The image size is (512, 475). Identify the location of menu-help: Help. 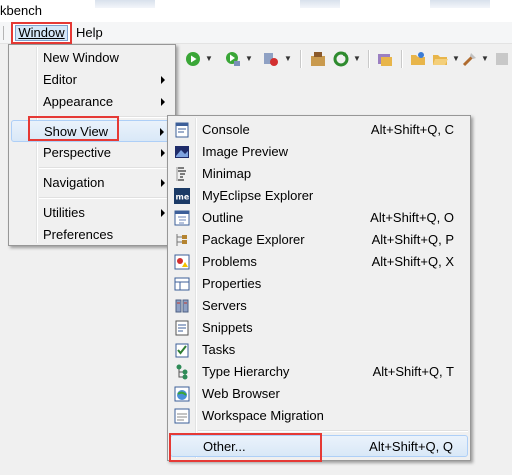
(89, 33).